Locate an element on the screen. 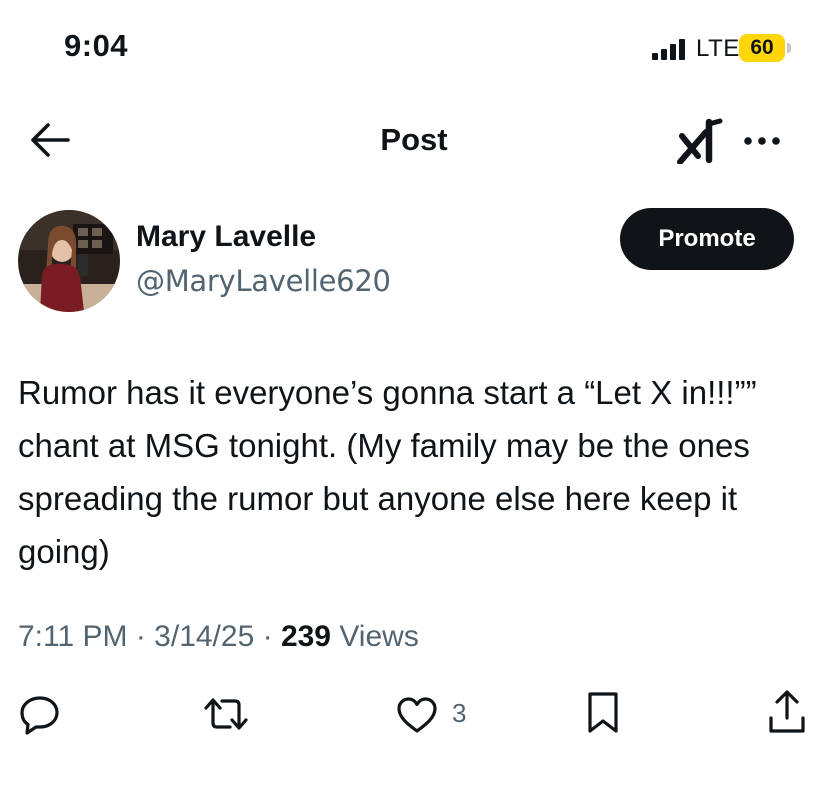  more-options-button is located at coordinates (762, 141).